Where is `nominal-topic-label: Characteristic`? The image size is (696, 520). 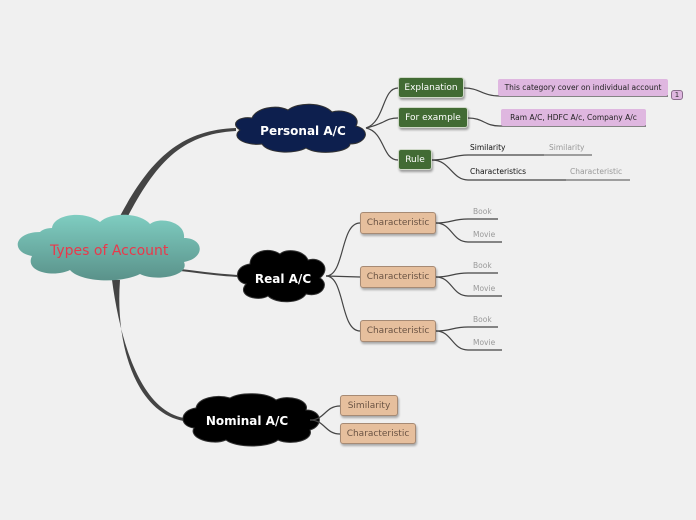
nominal-topic-label: Characteristic is located at coordinates (378, 433).